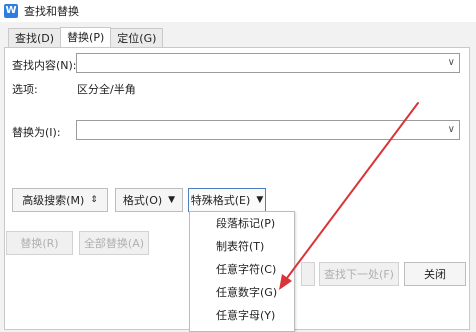  What do you see at coordinates (242, 246) in the screenshot?
I see `menu-item-tab-char: 制表符(T)` at bounding box center [242, 246].